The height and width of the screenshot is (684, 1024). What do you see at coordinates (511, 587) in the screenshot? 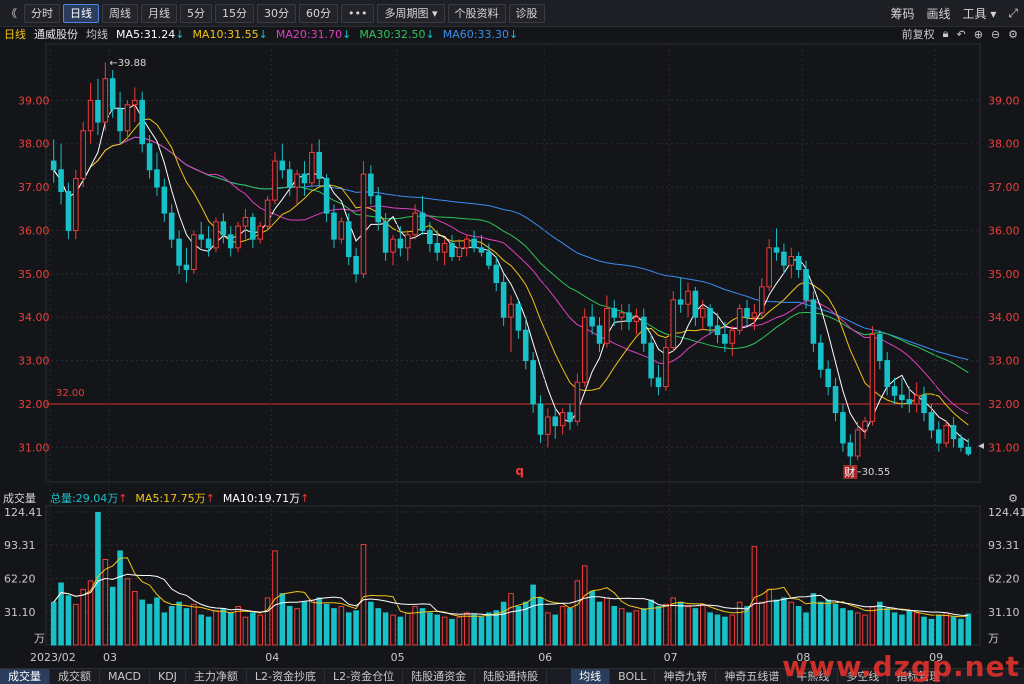
I see `volume-ma5-line` at bounding box center [511, 587].